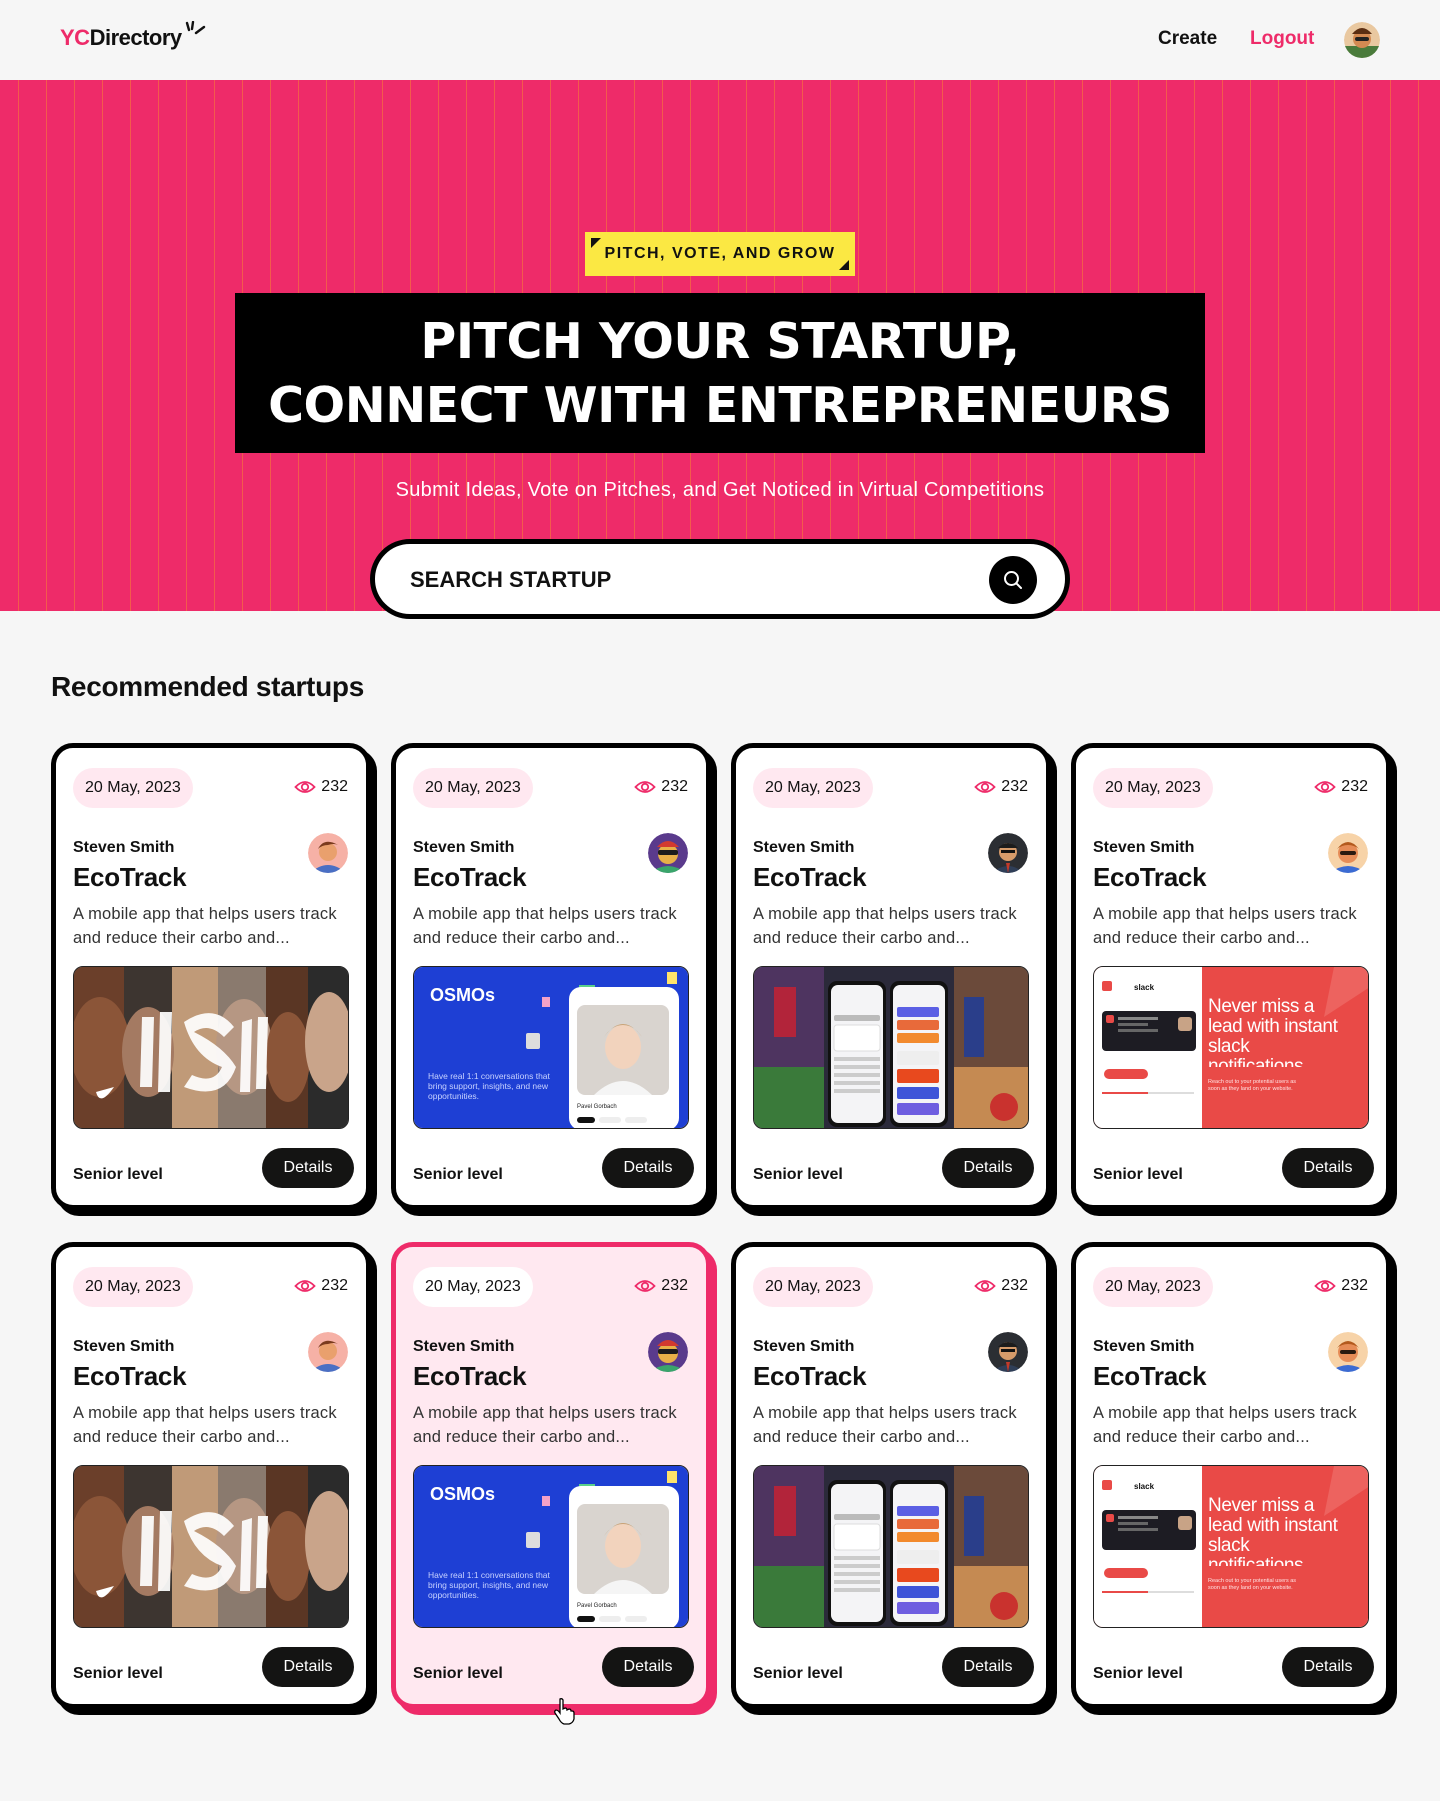 The width and height of the screenshot is (1440, 1801). What do you see at coordinates (1187, 39) in the screenshot?
I see `create-link: Create` at bounding box center [1187, 39].